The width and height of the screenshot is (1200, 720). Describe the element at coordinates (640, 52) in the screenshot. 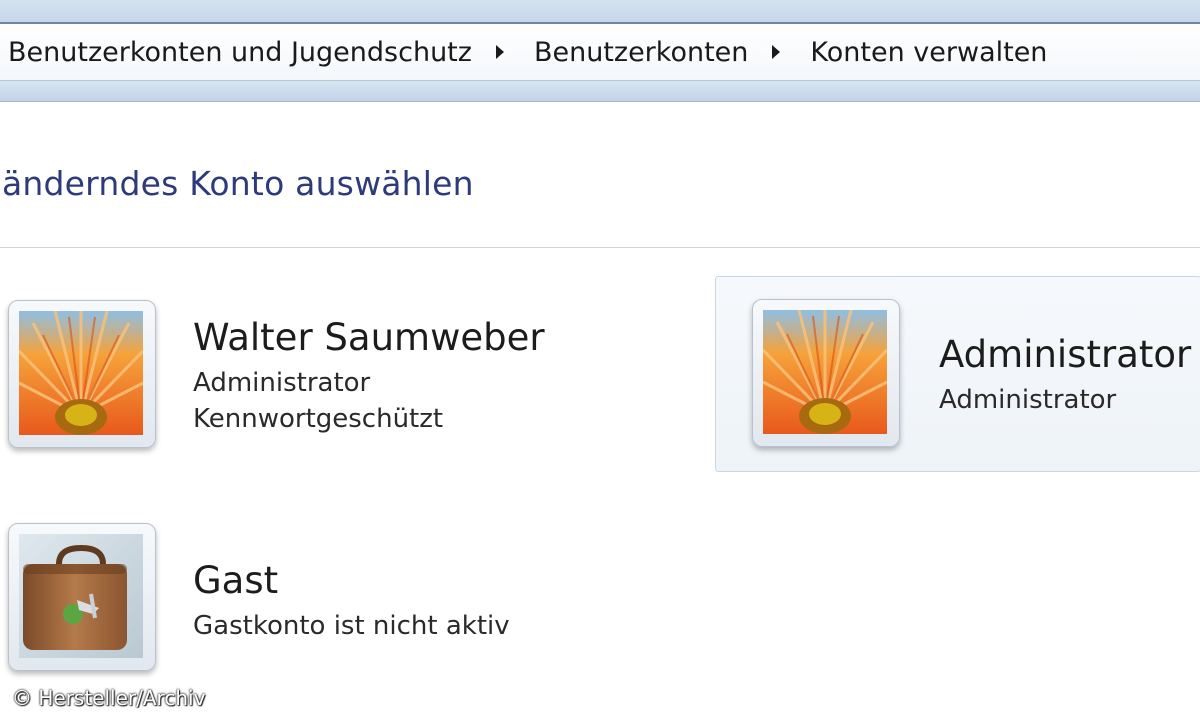

I see `breadcrumb-item-benutzerkonten: Benutzerkonten` at that location.